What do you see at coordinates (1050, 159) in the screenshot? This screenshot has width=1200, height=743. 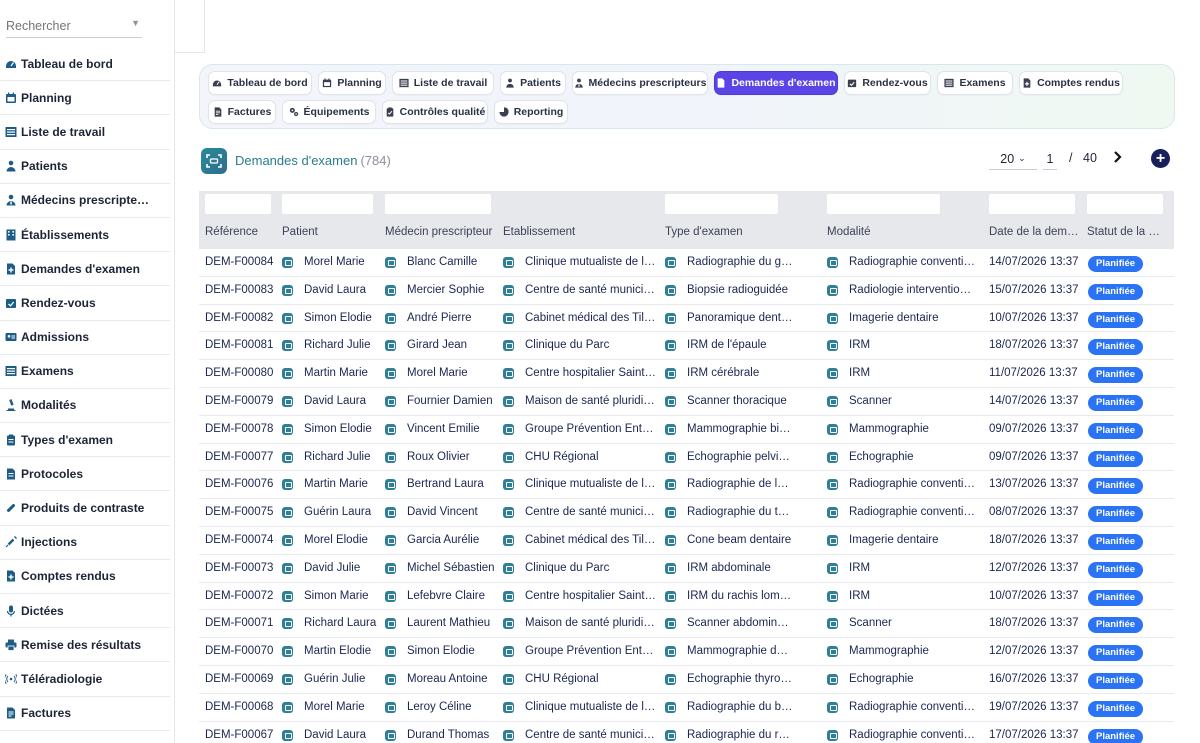 I see `page-number-input: 1` at bounding box center [1050, 159].